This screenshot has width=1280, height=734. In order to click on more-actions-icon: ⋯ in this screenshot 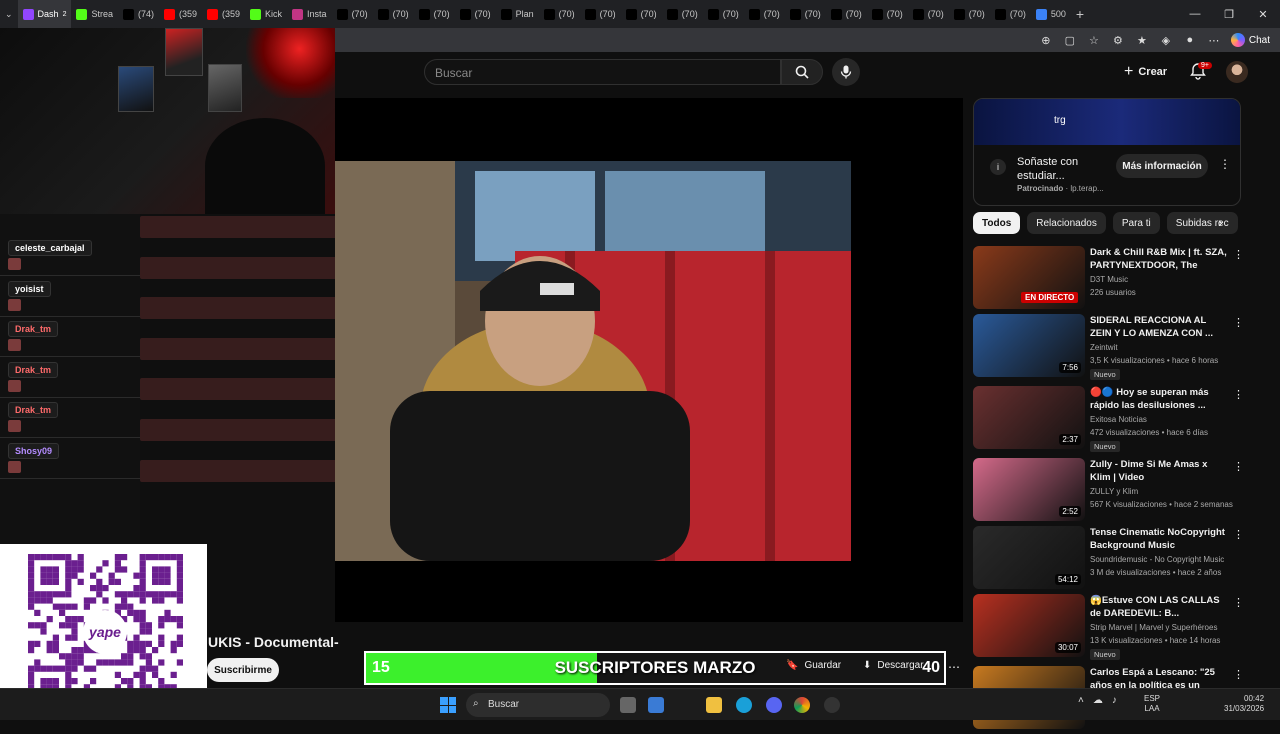, I will do `click(954, 667)`.